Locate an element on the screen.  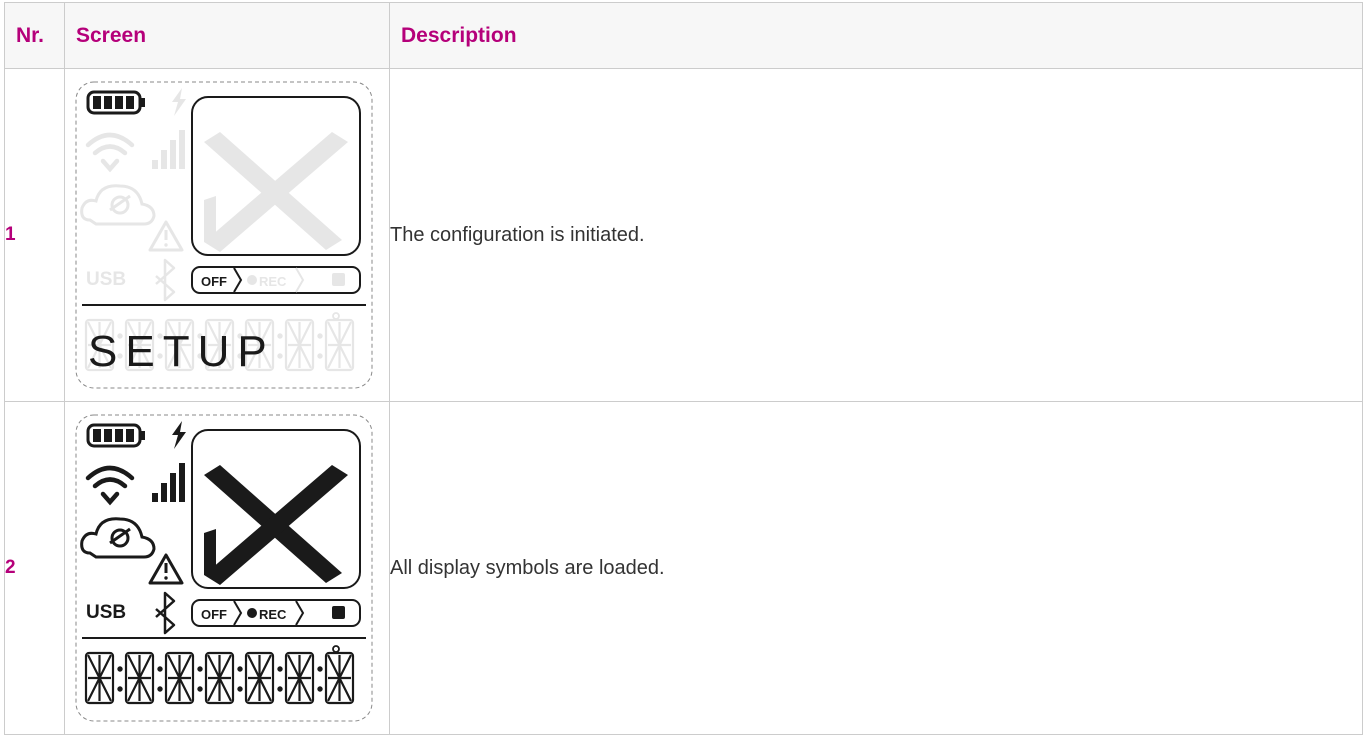
lcd-display-all-symbols: USB OFF REC is located at coordinates (224, 568).